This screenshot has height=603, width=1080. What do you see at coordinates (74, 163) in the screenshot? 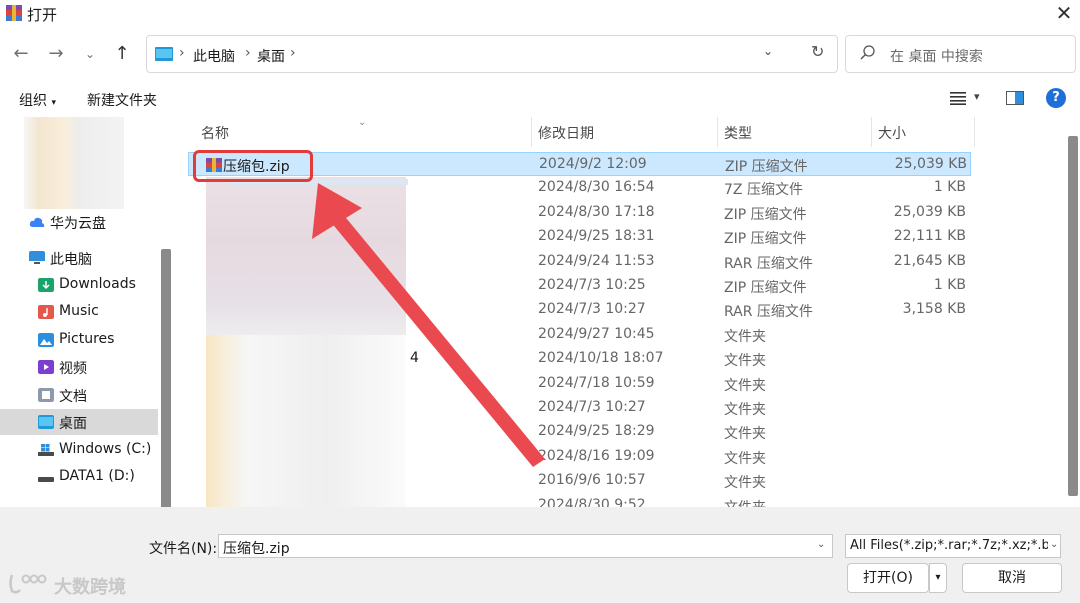
I see `blurred-quick-access` at bounding box center [74, 163].